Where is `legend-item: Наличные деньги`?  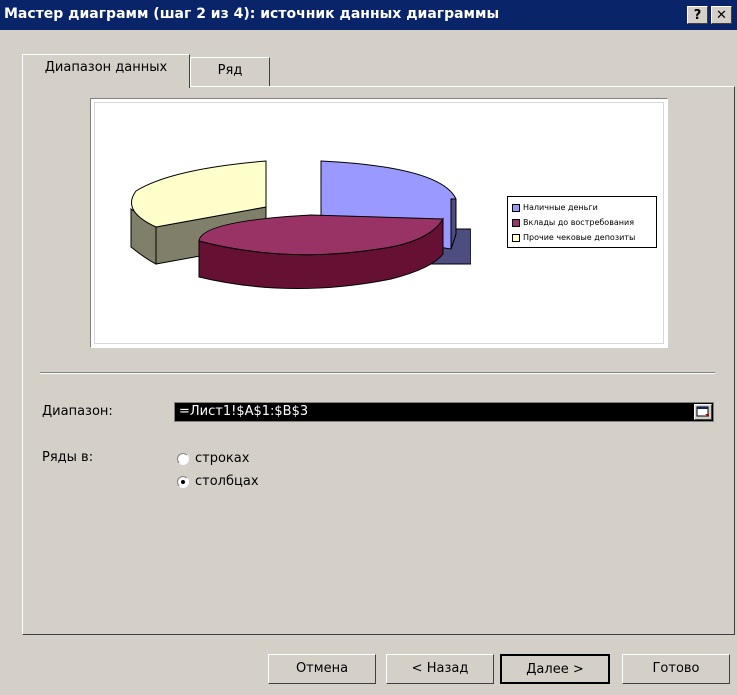 legend-item: Наличные деньги is located at coordinates (582, 207).